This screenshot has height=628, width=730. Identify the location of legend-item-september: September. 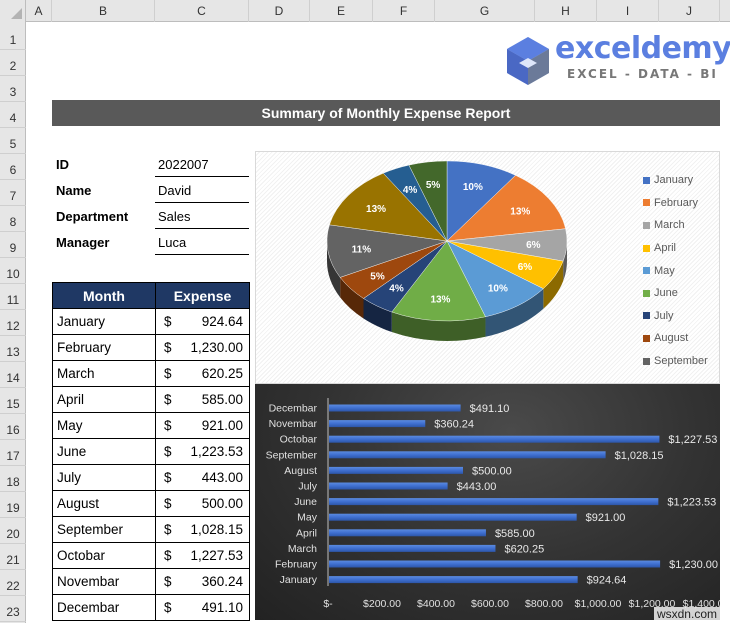
(675, 361).